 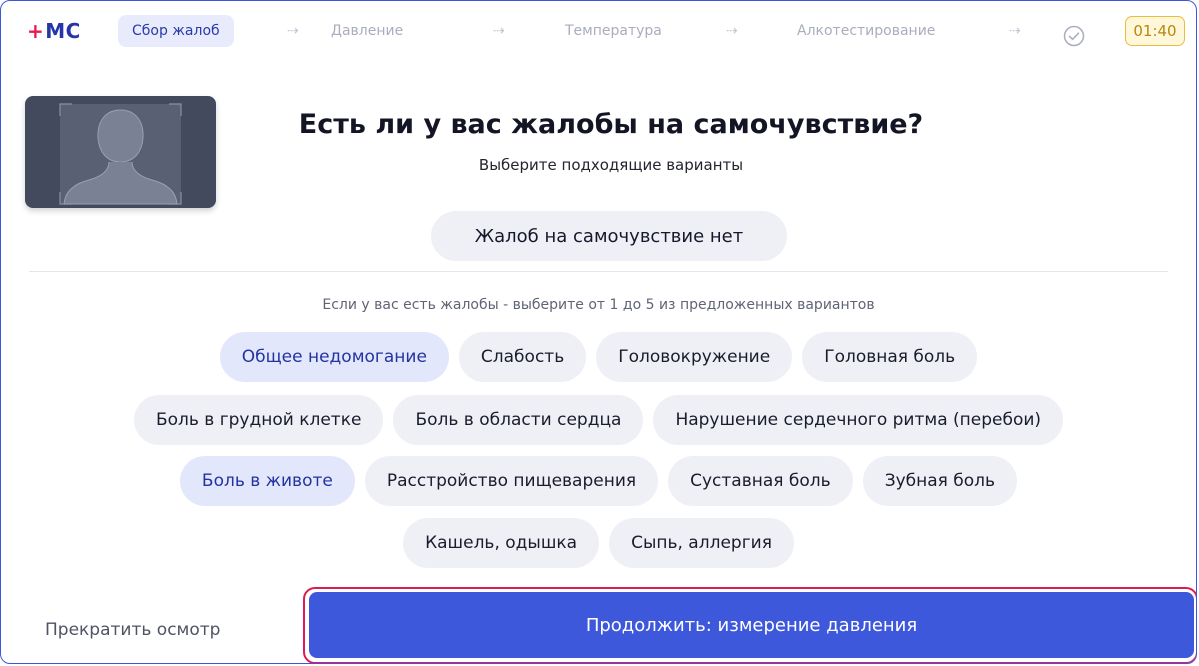 I want to click on person-silhouette-icon, so click(x=120, y=154).